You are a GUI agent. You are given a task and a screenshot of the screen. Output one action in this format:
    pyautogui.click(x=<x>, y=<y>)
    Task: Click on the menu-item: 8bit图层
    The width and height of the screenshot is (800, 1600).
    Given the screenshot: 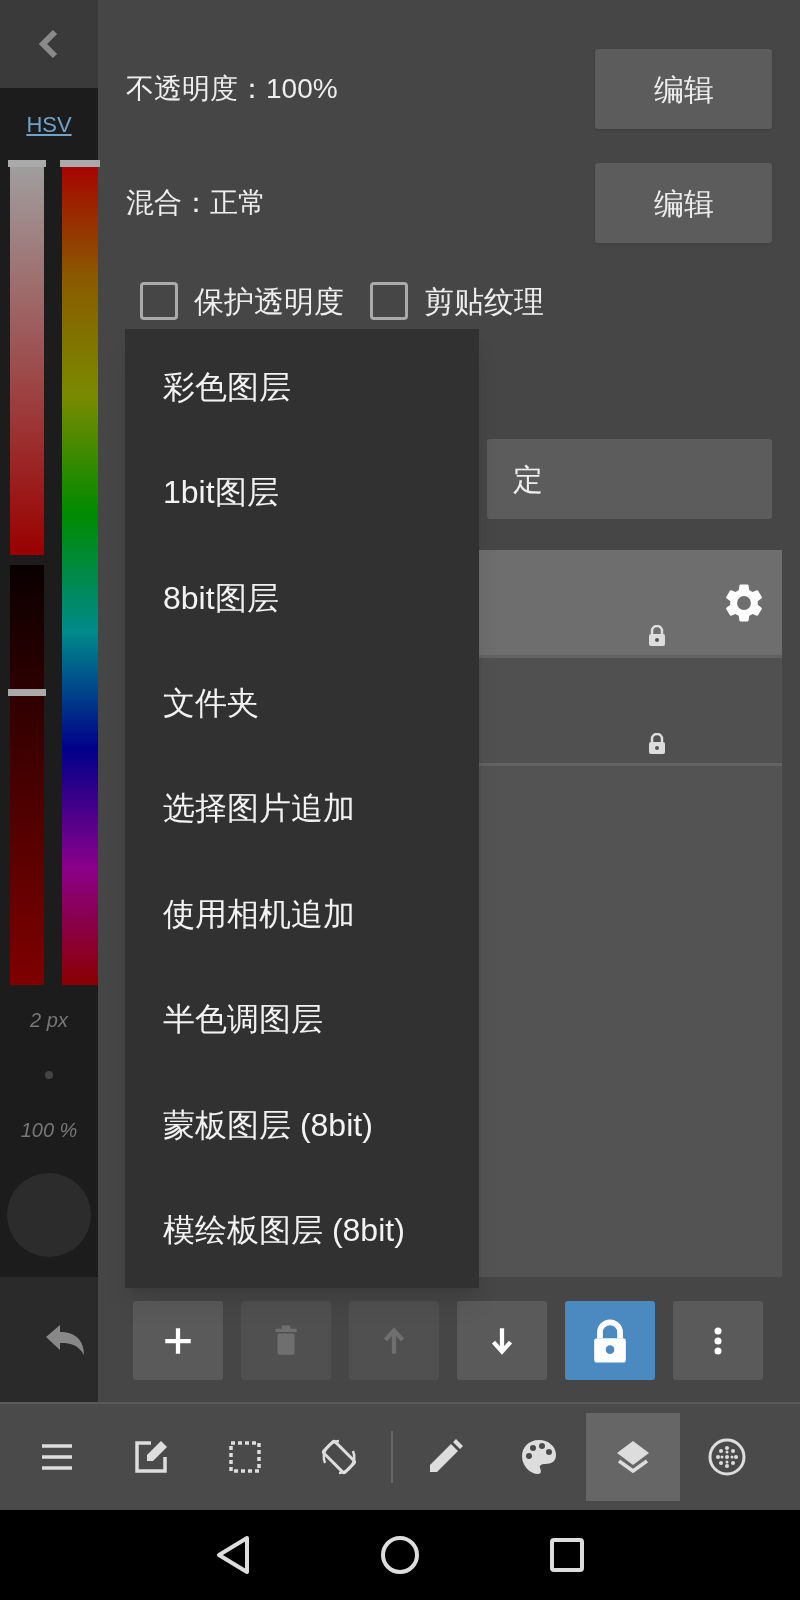 What is the action you would take?
    pyautogui.click(x=302, y=597)
    